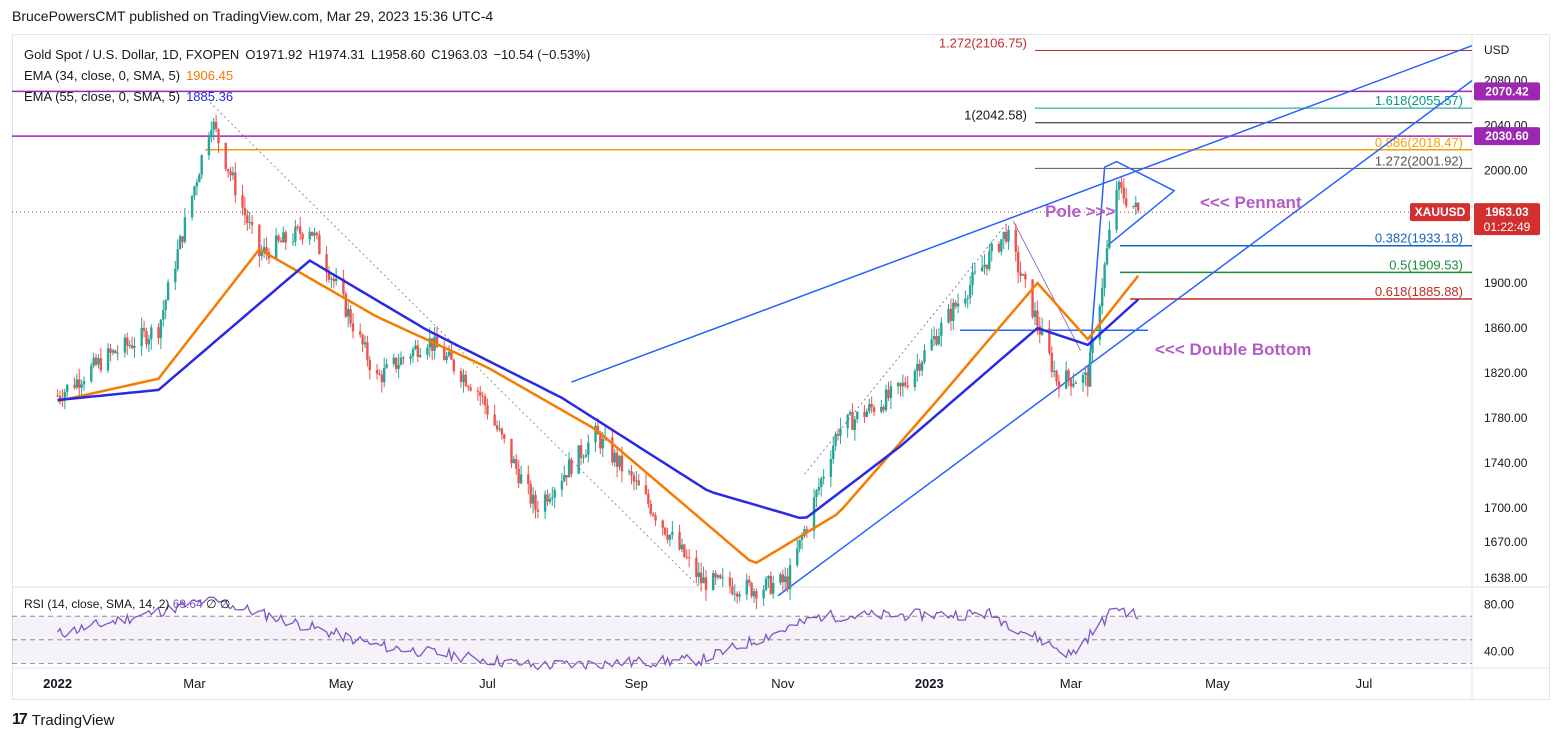 The image size is (1562, 743). I want to click on fib-label: 1(2042.58), so click(995, 115).